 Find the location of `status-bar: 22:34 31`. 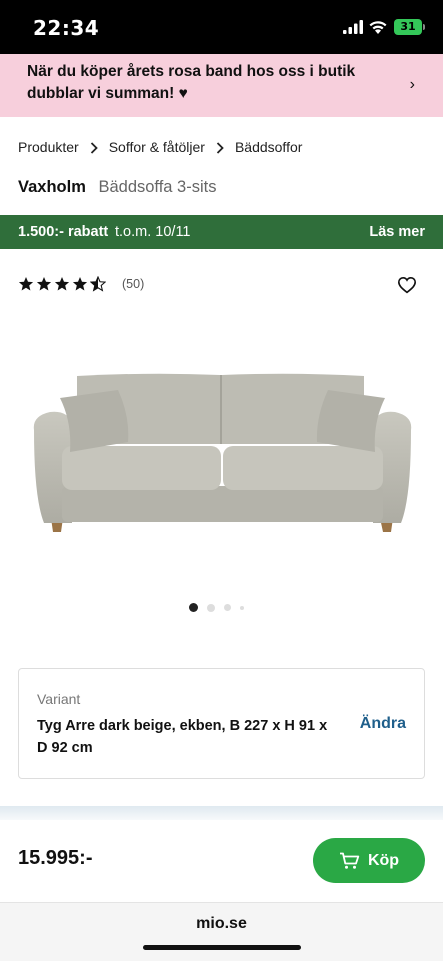

status-bar: 22:34 31 is located at coordinates (221, 27).